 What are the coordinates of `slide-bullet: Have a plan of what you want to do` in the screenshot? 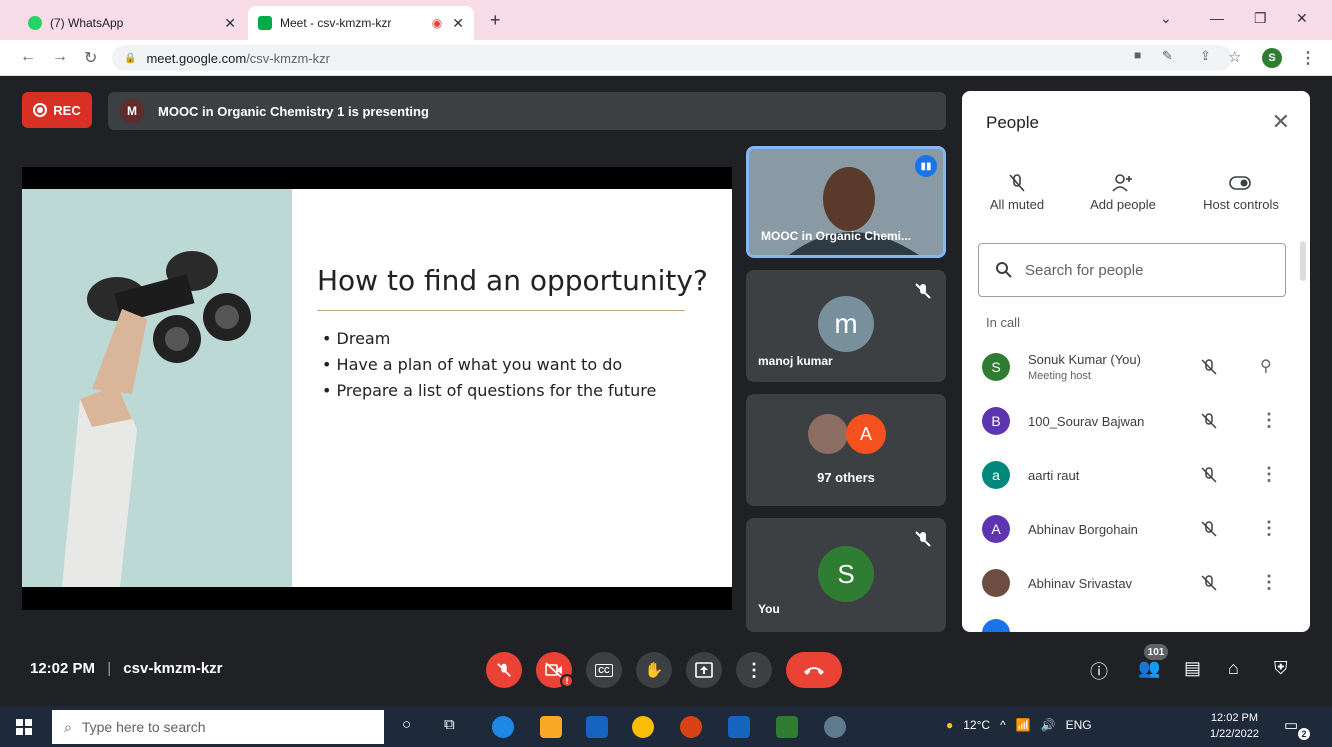 It's located at (489, 365).